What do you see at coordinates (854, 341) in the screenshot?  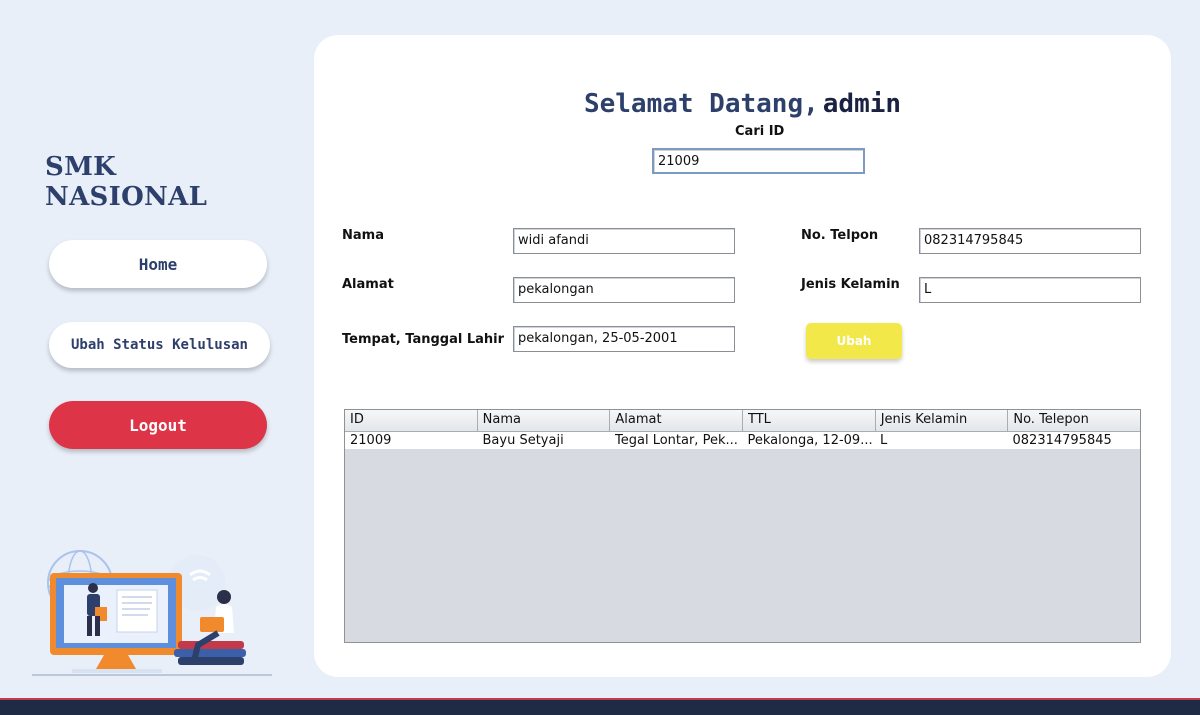 I see `ubah-button: Ubah` at bounding box center [854, 341].